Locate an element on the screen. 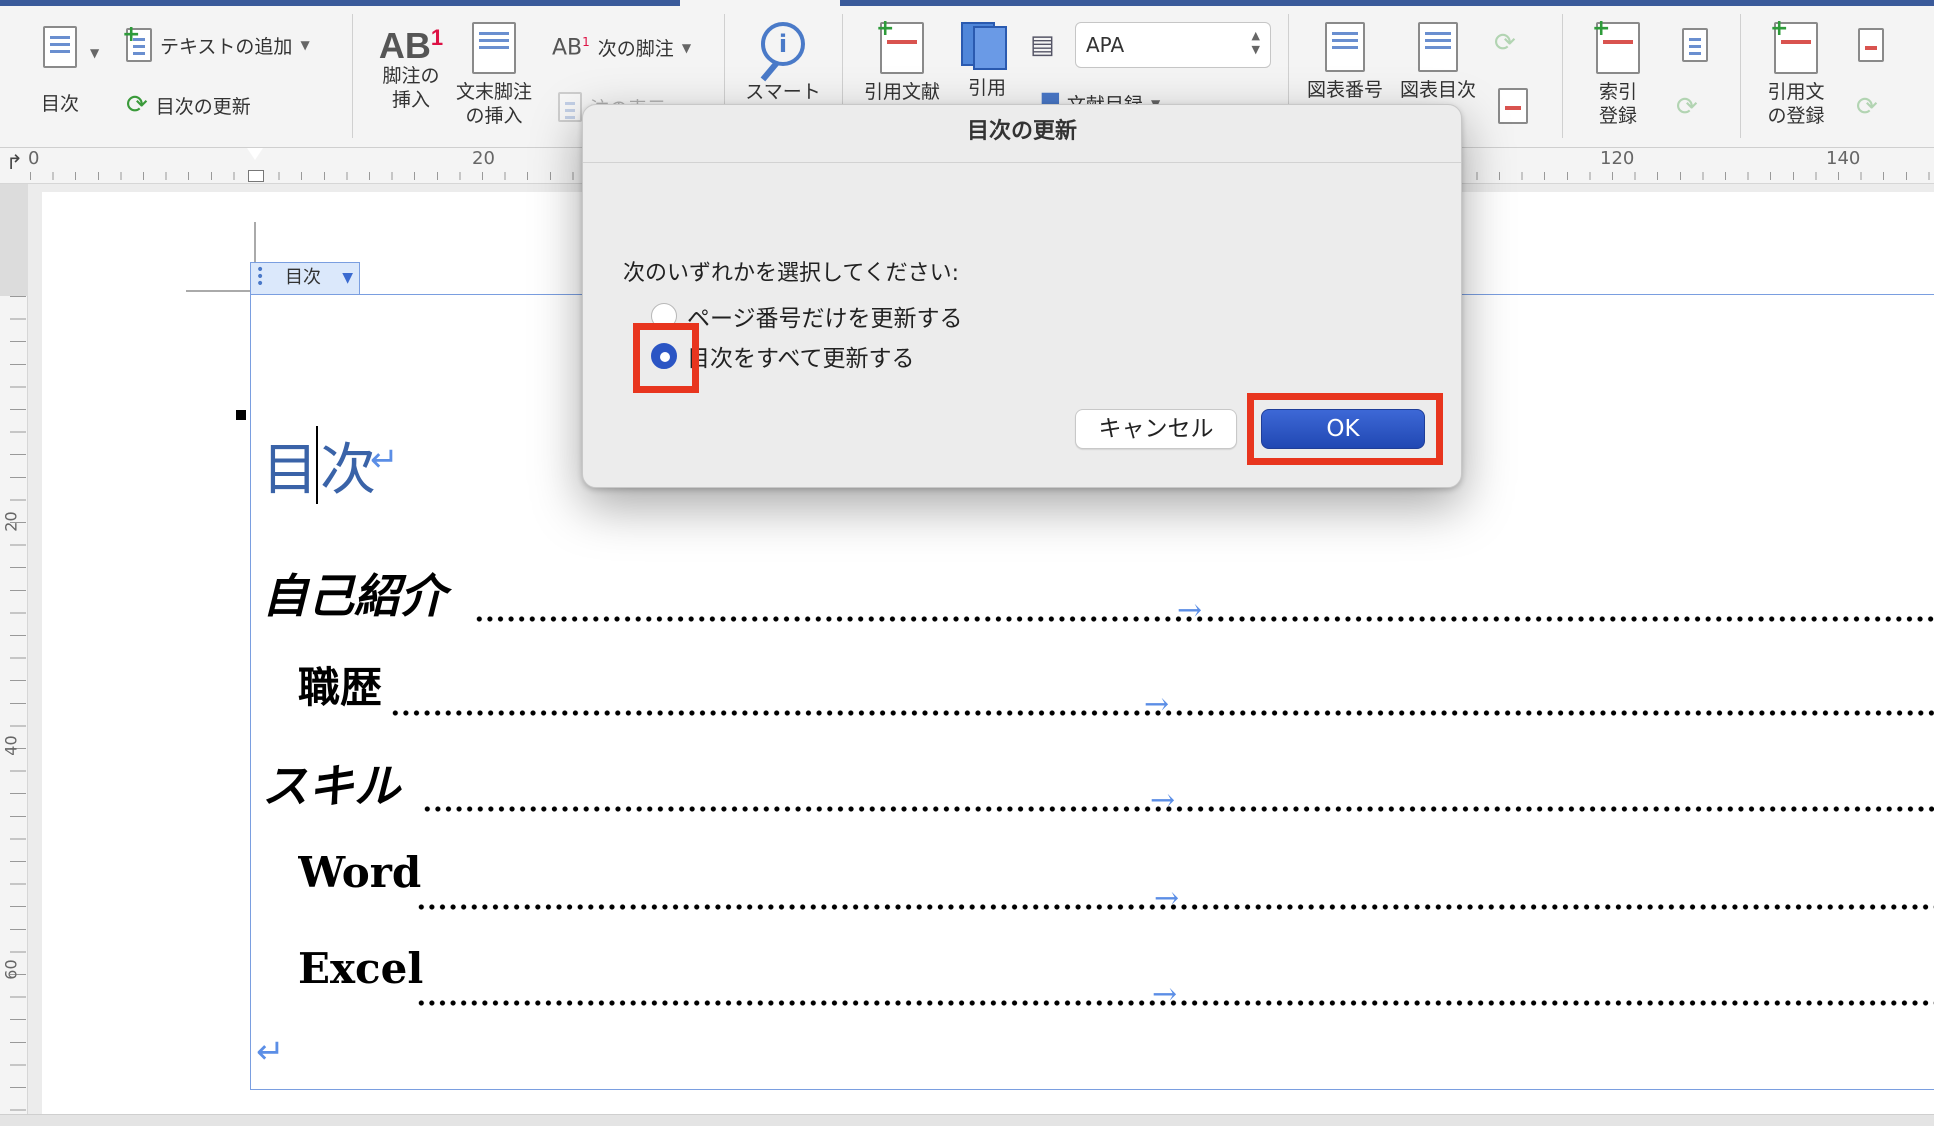 Image resolution: width=1934 pixels, height=1126 pixels. citations-label: 引用 is located at coordinates (986, 88).